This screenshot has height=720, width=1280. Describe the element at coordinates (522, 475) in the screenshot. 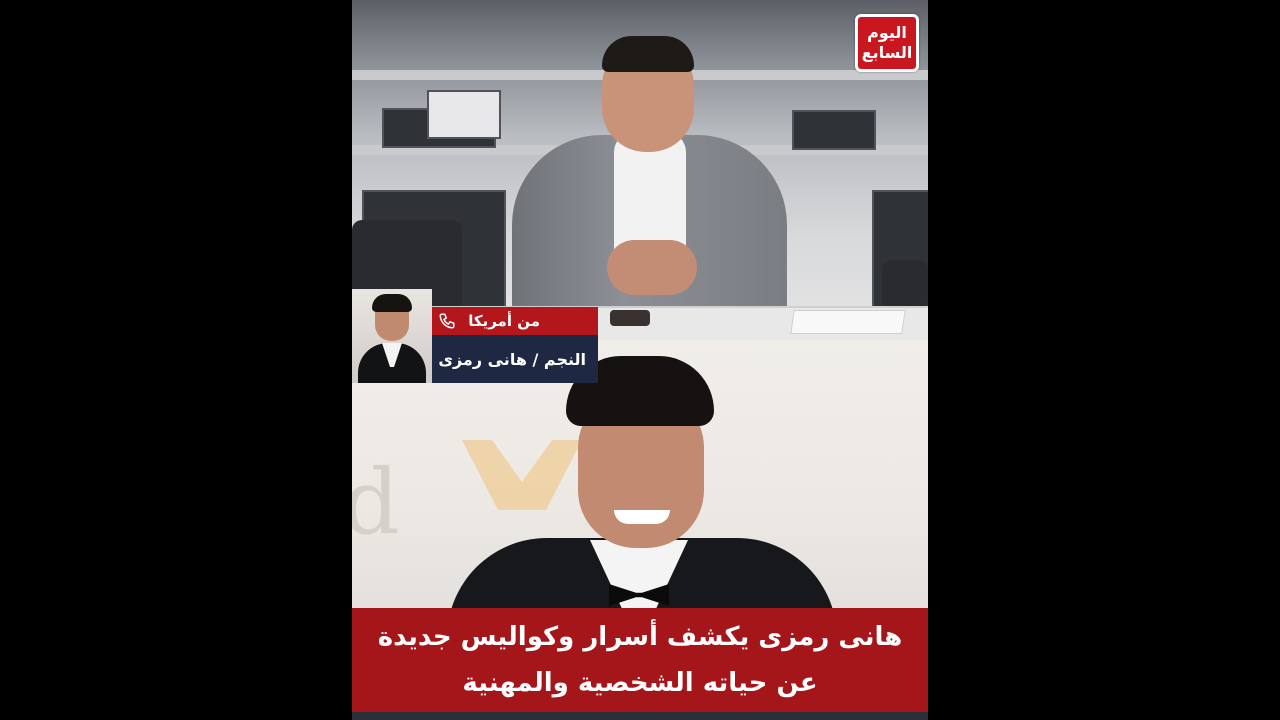

I see `backdrop-logo` at that location.